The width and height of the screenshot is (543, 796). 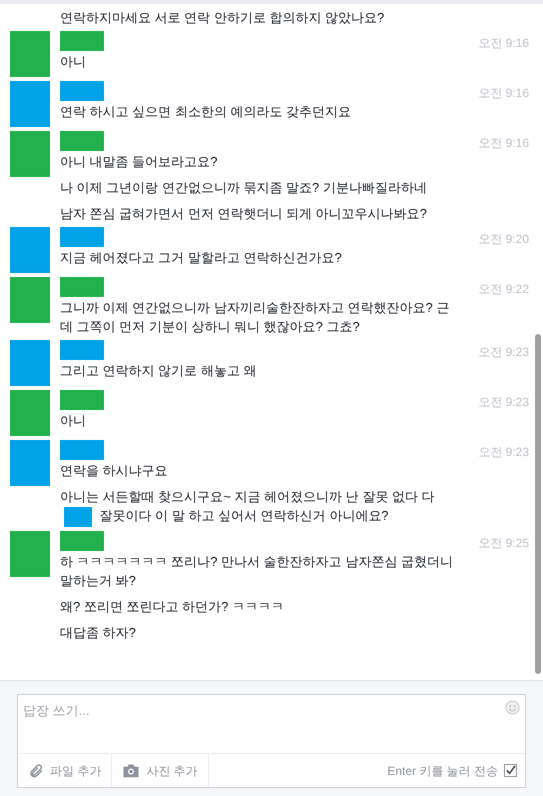 I want to click on add-photo-button: 사진 추가, so click(x=160, y=770).